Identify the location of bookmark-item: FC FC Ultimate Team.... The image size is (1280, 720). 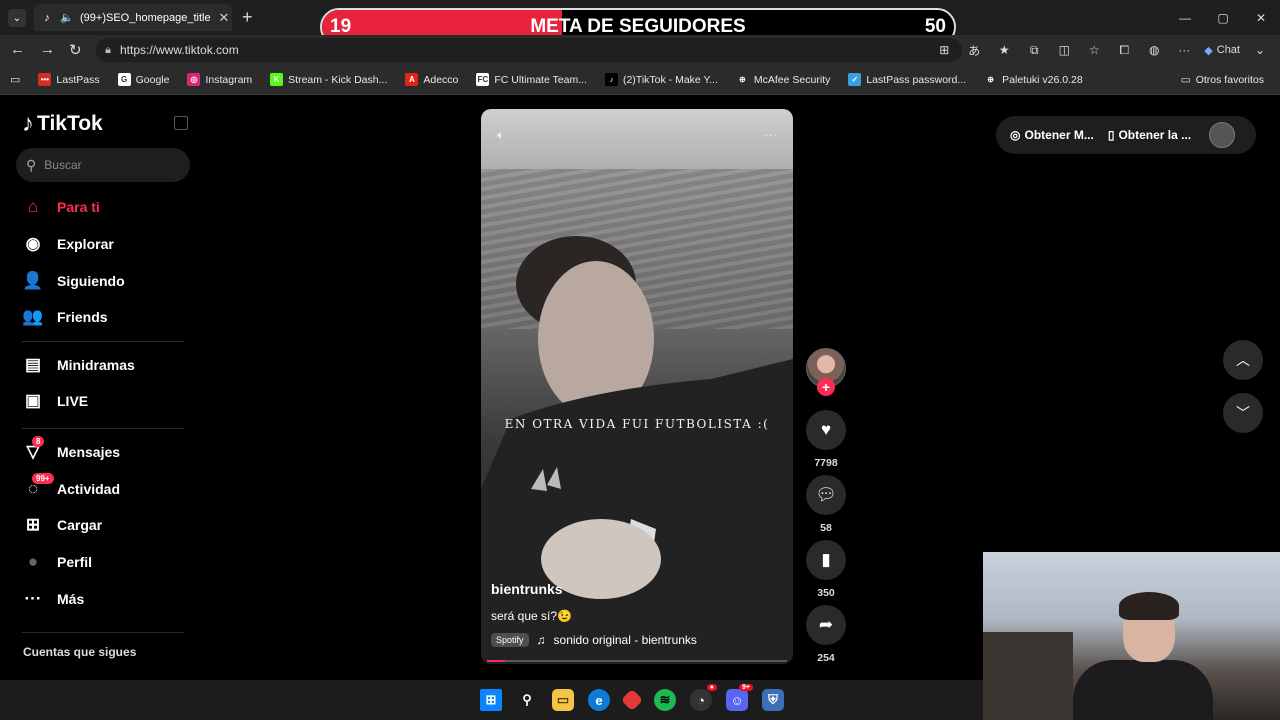
(531, 79).